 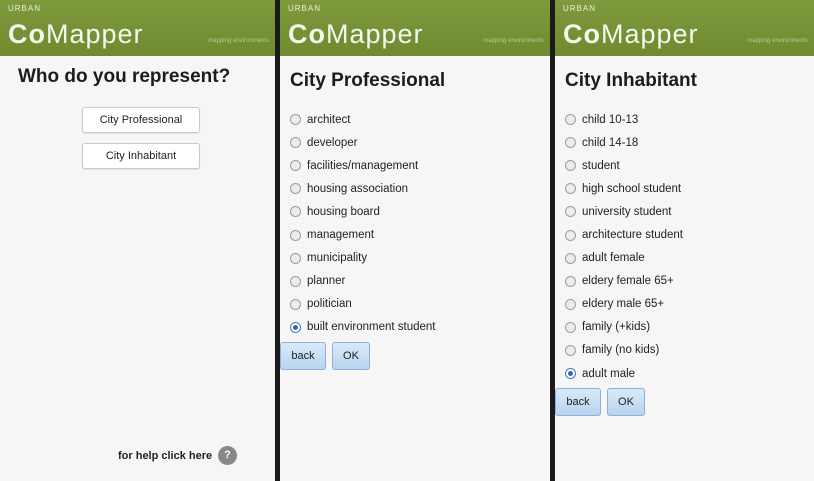 What do you see at coordinates (329, 304) in the screenshot?
I see `radio-label: politician` at bounding box center [329, 304].